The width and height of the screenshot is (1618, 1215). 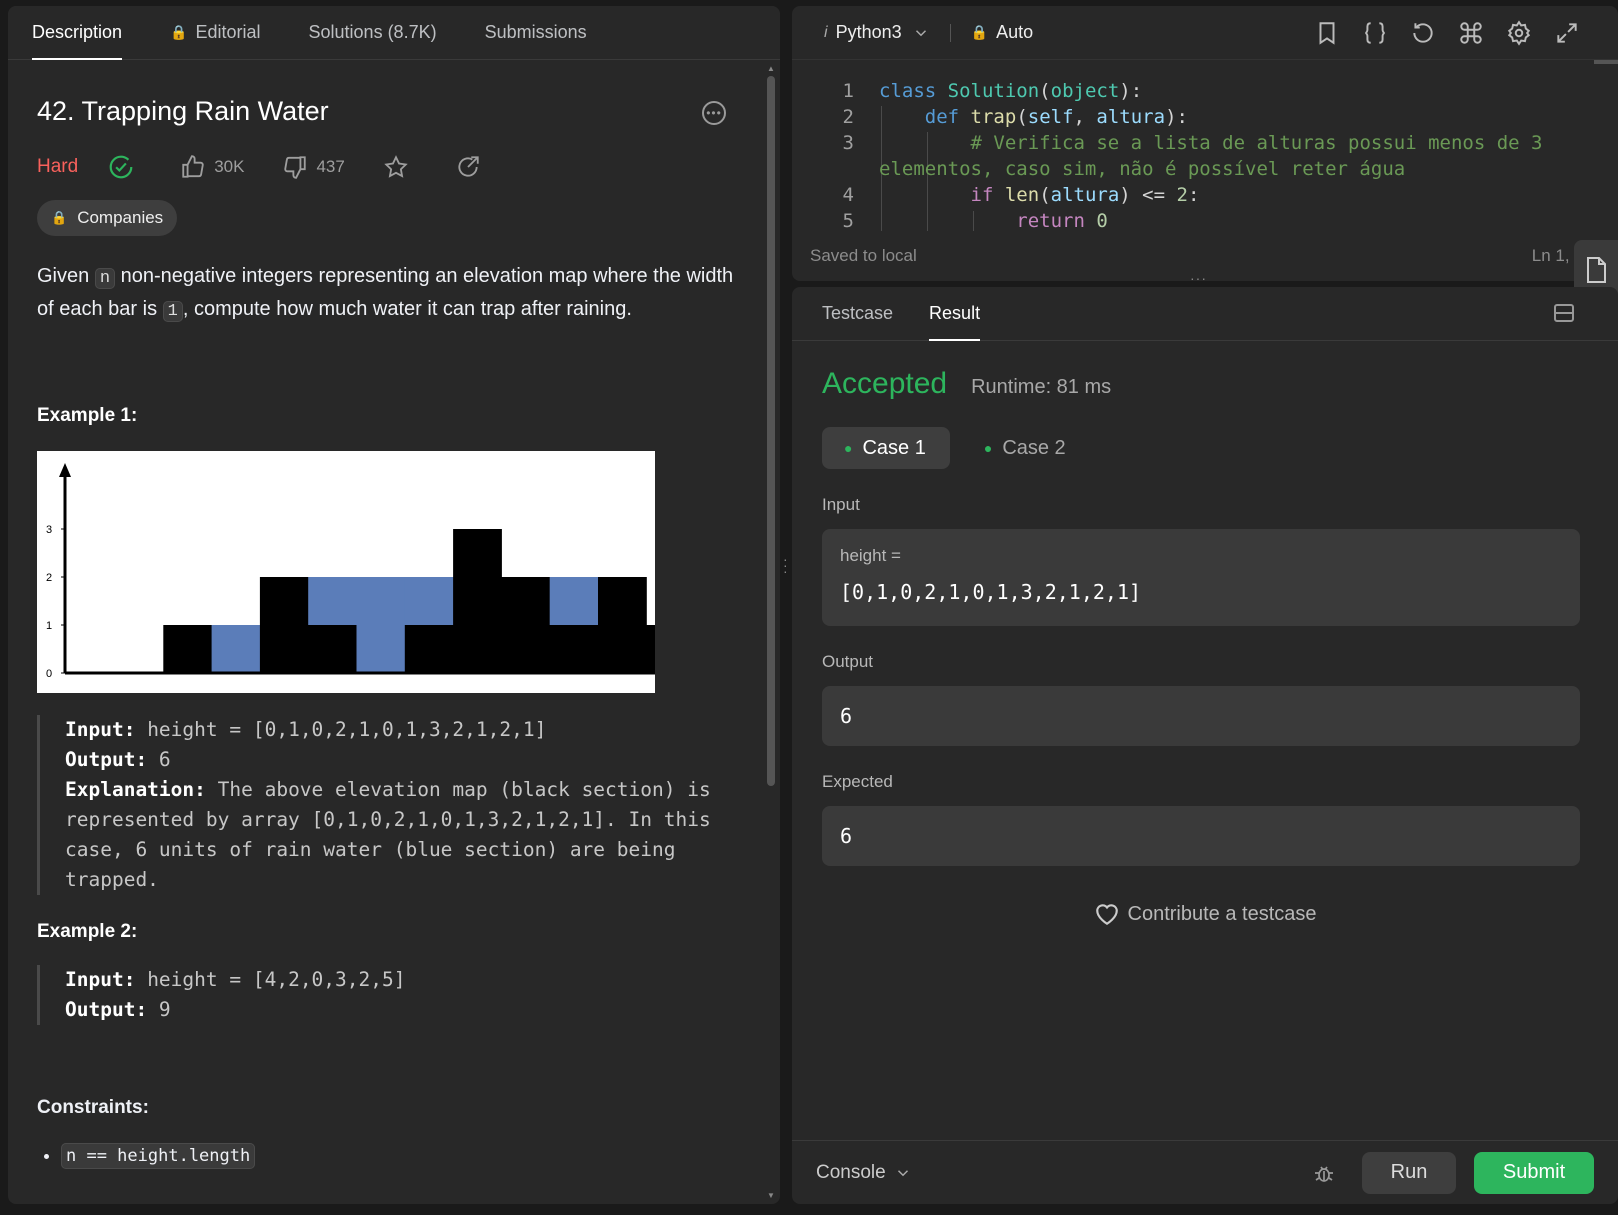 What do you see at coordinates (386, 114) in the screenshot?
I see `problem-title: 42. Trapping Rain Water` at bounding box center [386, 114].